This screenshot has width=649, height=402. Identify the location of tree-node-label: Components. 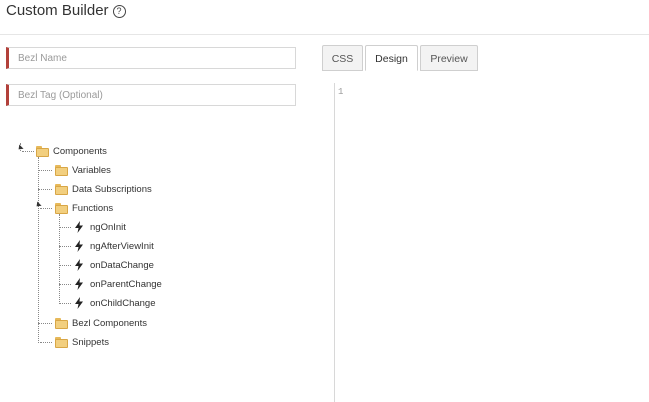
(80, 151).